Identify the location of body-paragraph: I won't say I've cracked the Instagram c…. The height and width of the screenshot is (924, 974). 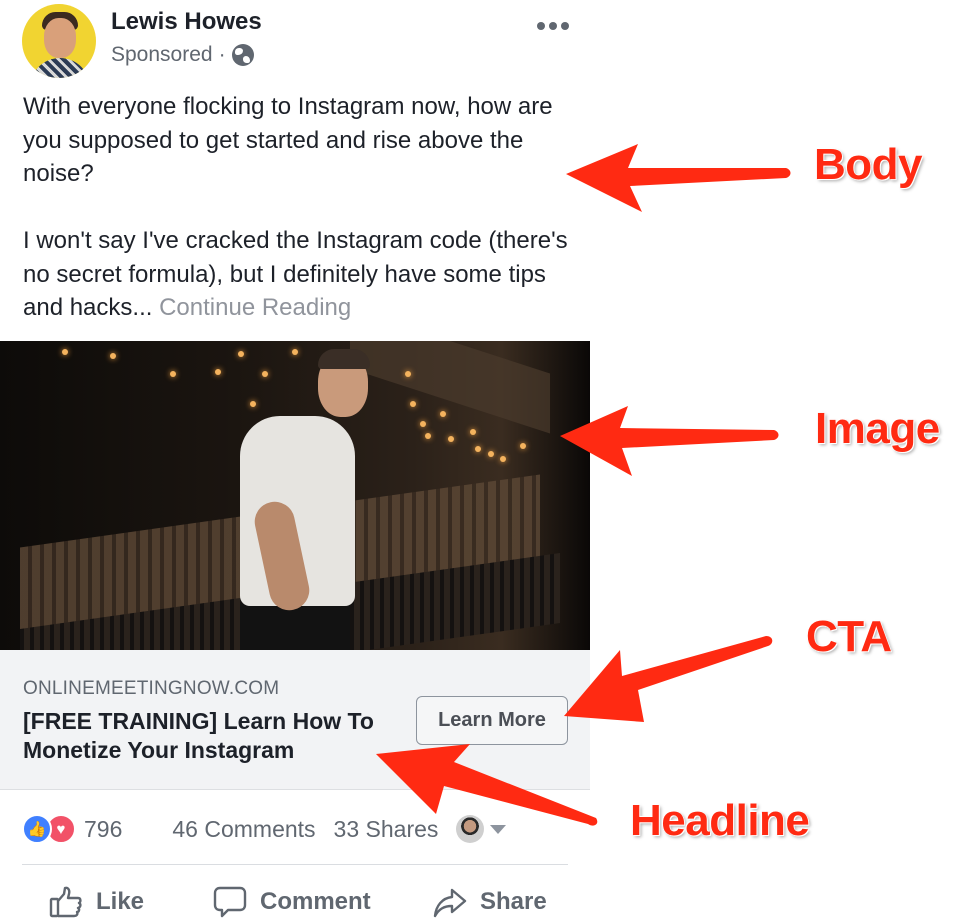
(303, 274).